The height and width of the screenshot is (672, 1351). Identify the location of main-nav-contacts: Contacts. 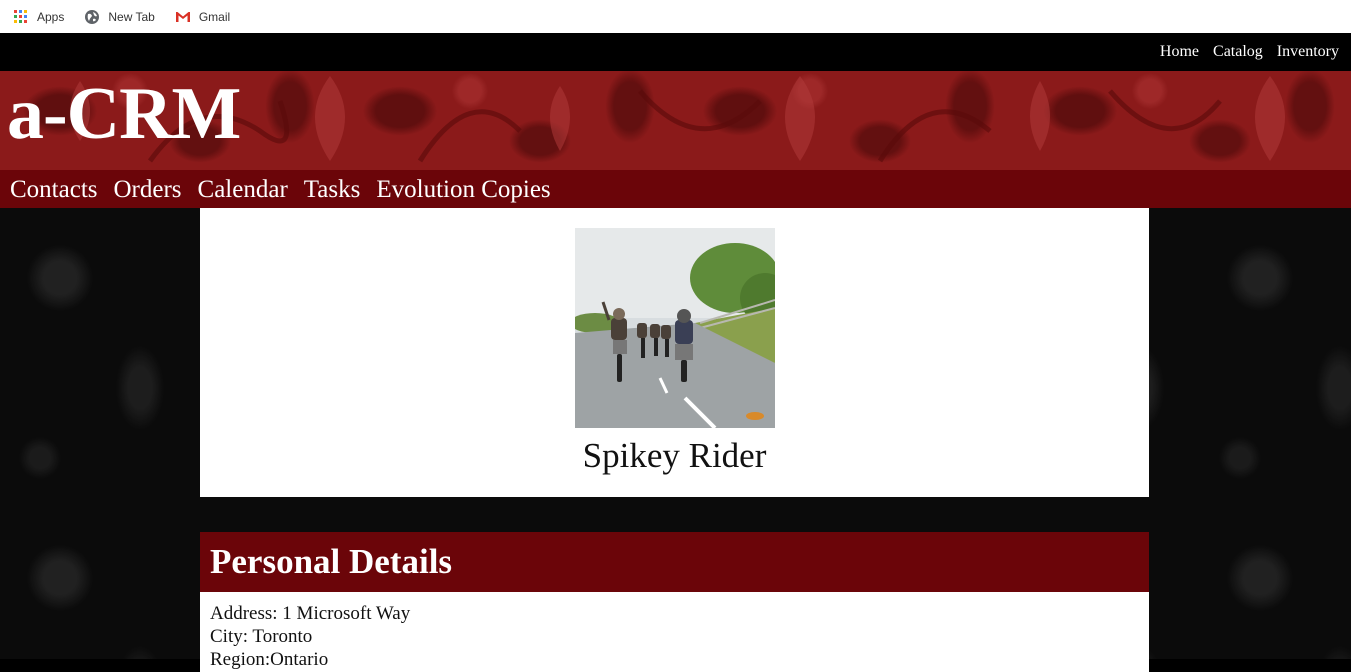
(54, 189).